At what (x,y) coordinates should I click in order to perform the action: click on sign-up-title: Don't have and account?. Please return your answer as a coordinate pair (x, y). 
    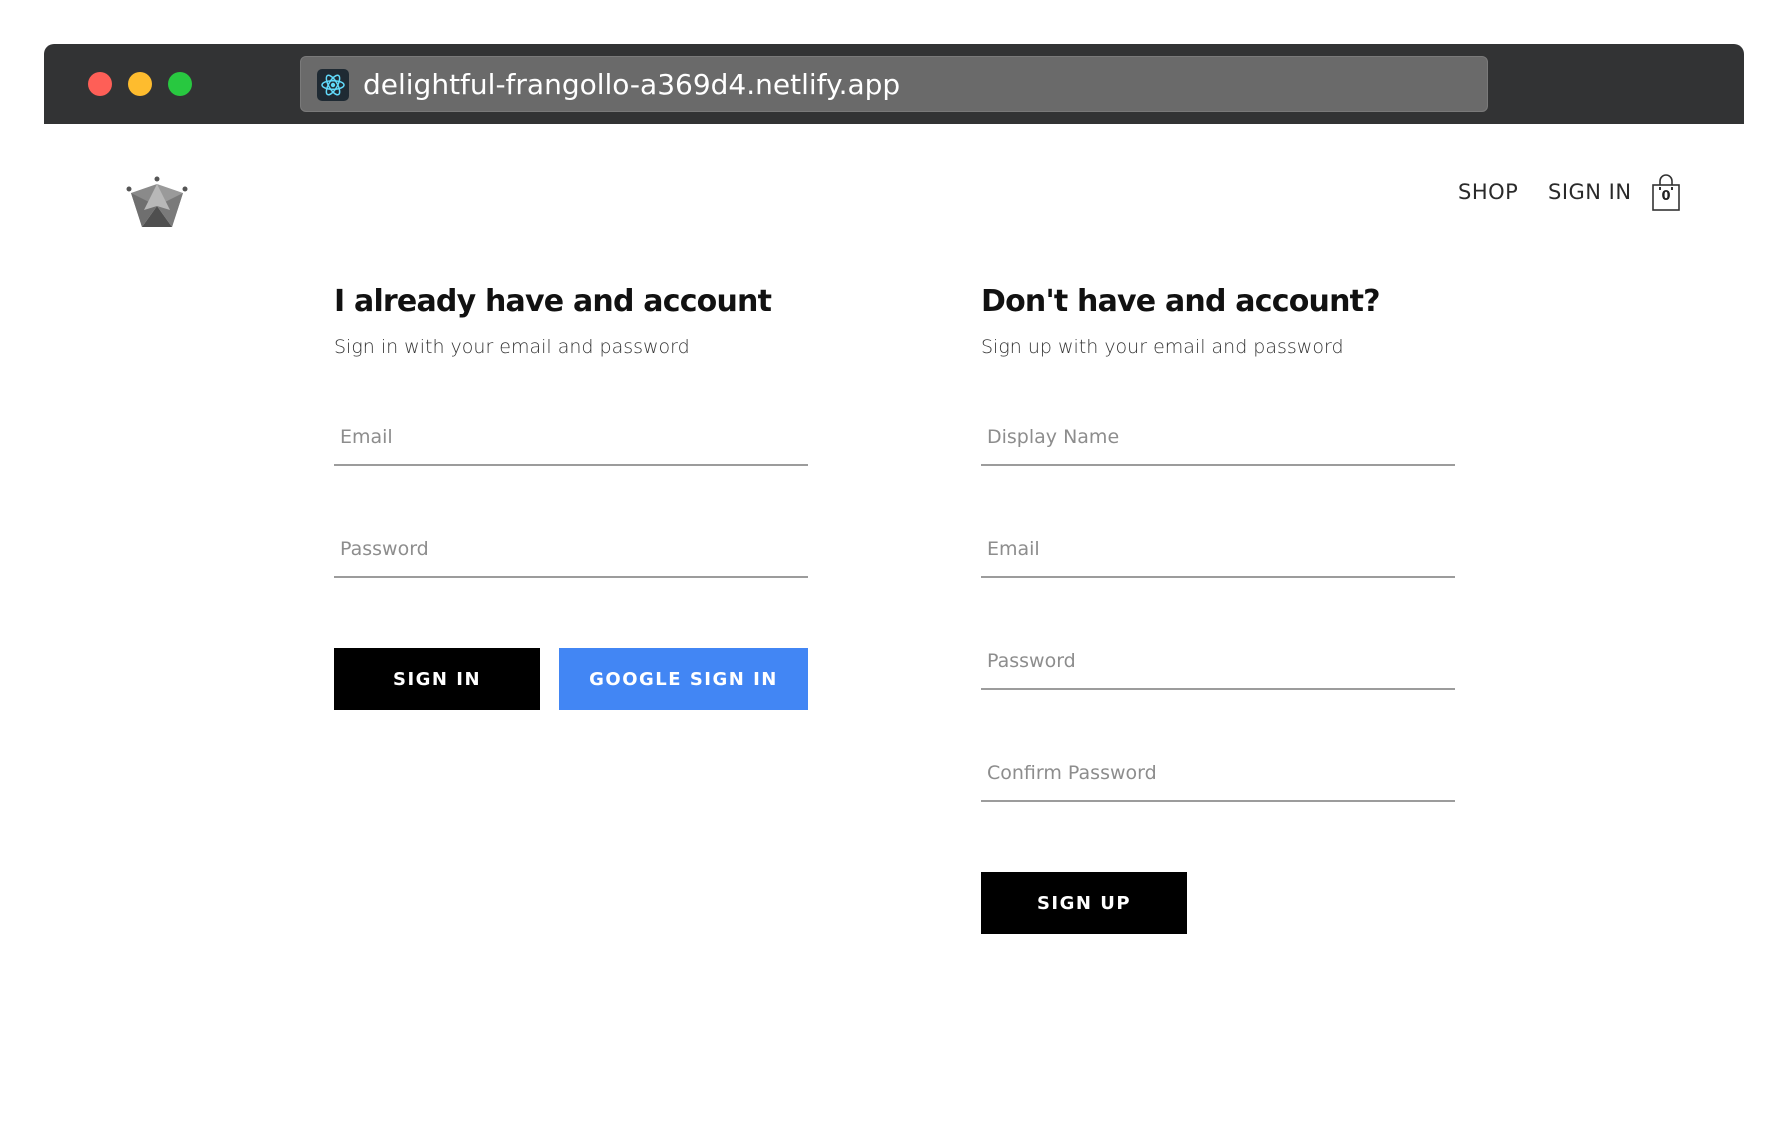
    Looking at the image, I should click on (1181, 301).